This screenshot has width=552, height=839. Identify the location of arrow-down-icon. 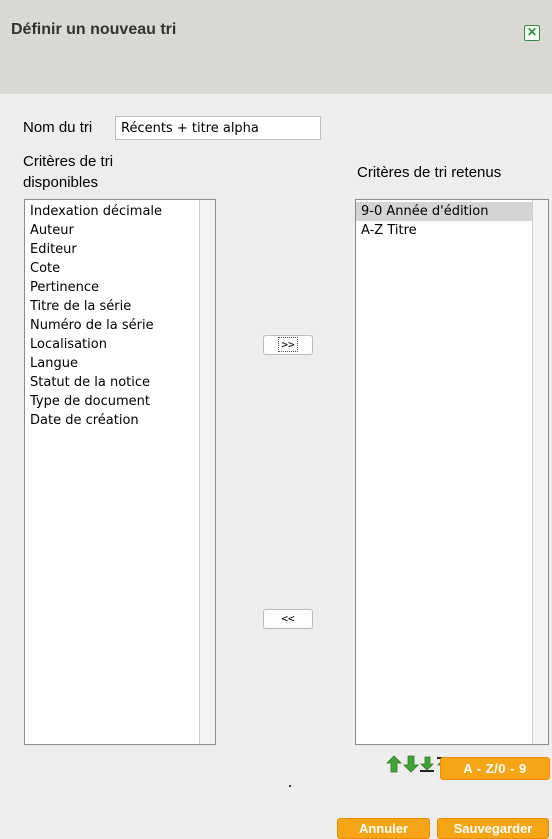
(411, 764).